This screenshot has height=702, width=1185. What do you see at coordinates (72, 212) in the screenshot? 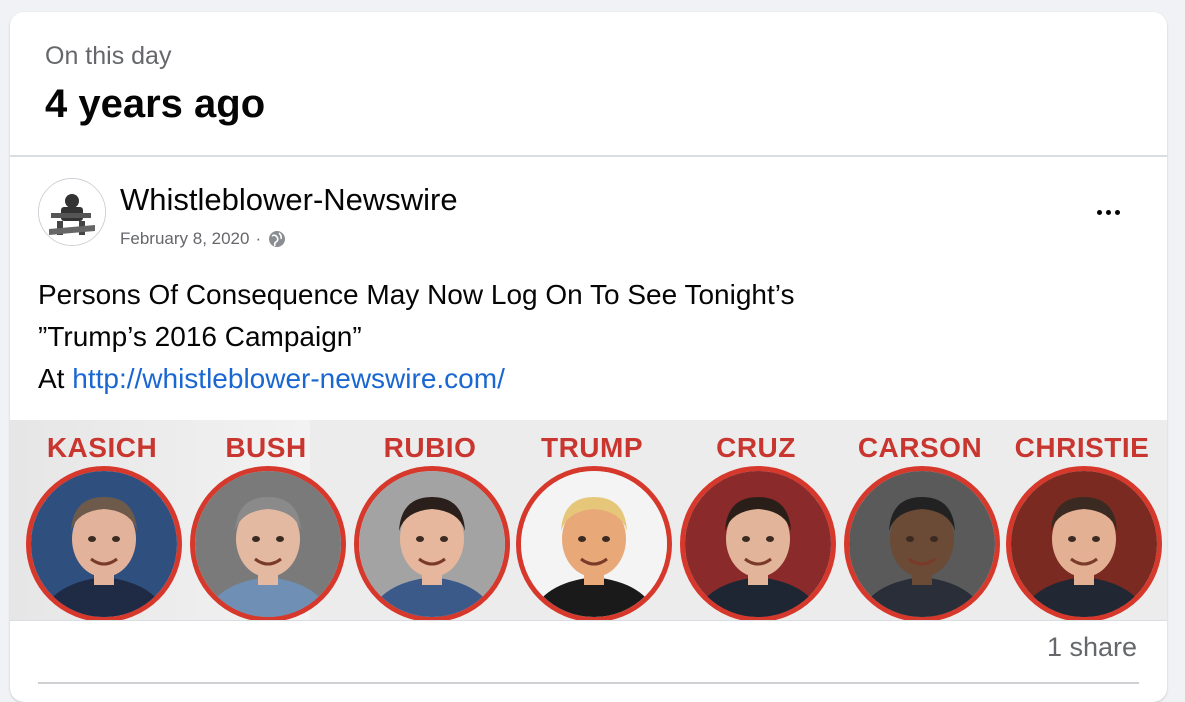
I see `author-avatar` at bounding box center [72, 212].